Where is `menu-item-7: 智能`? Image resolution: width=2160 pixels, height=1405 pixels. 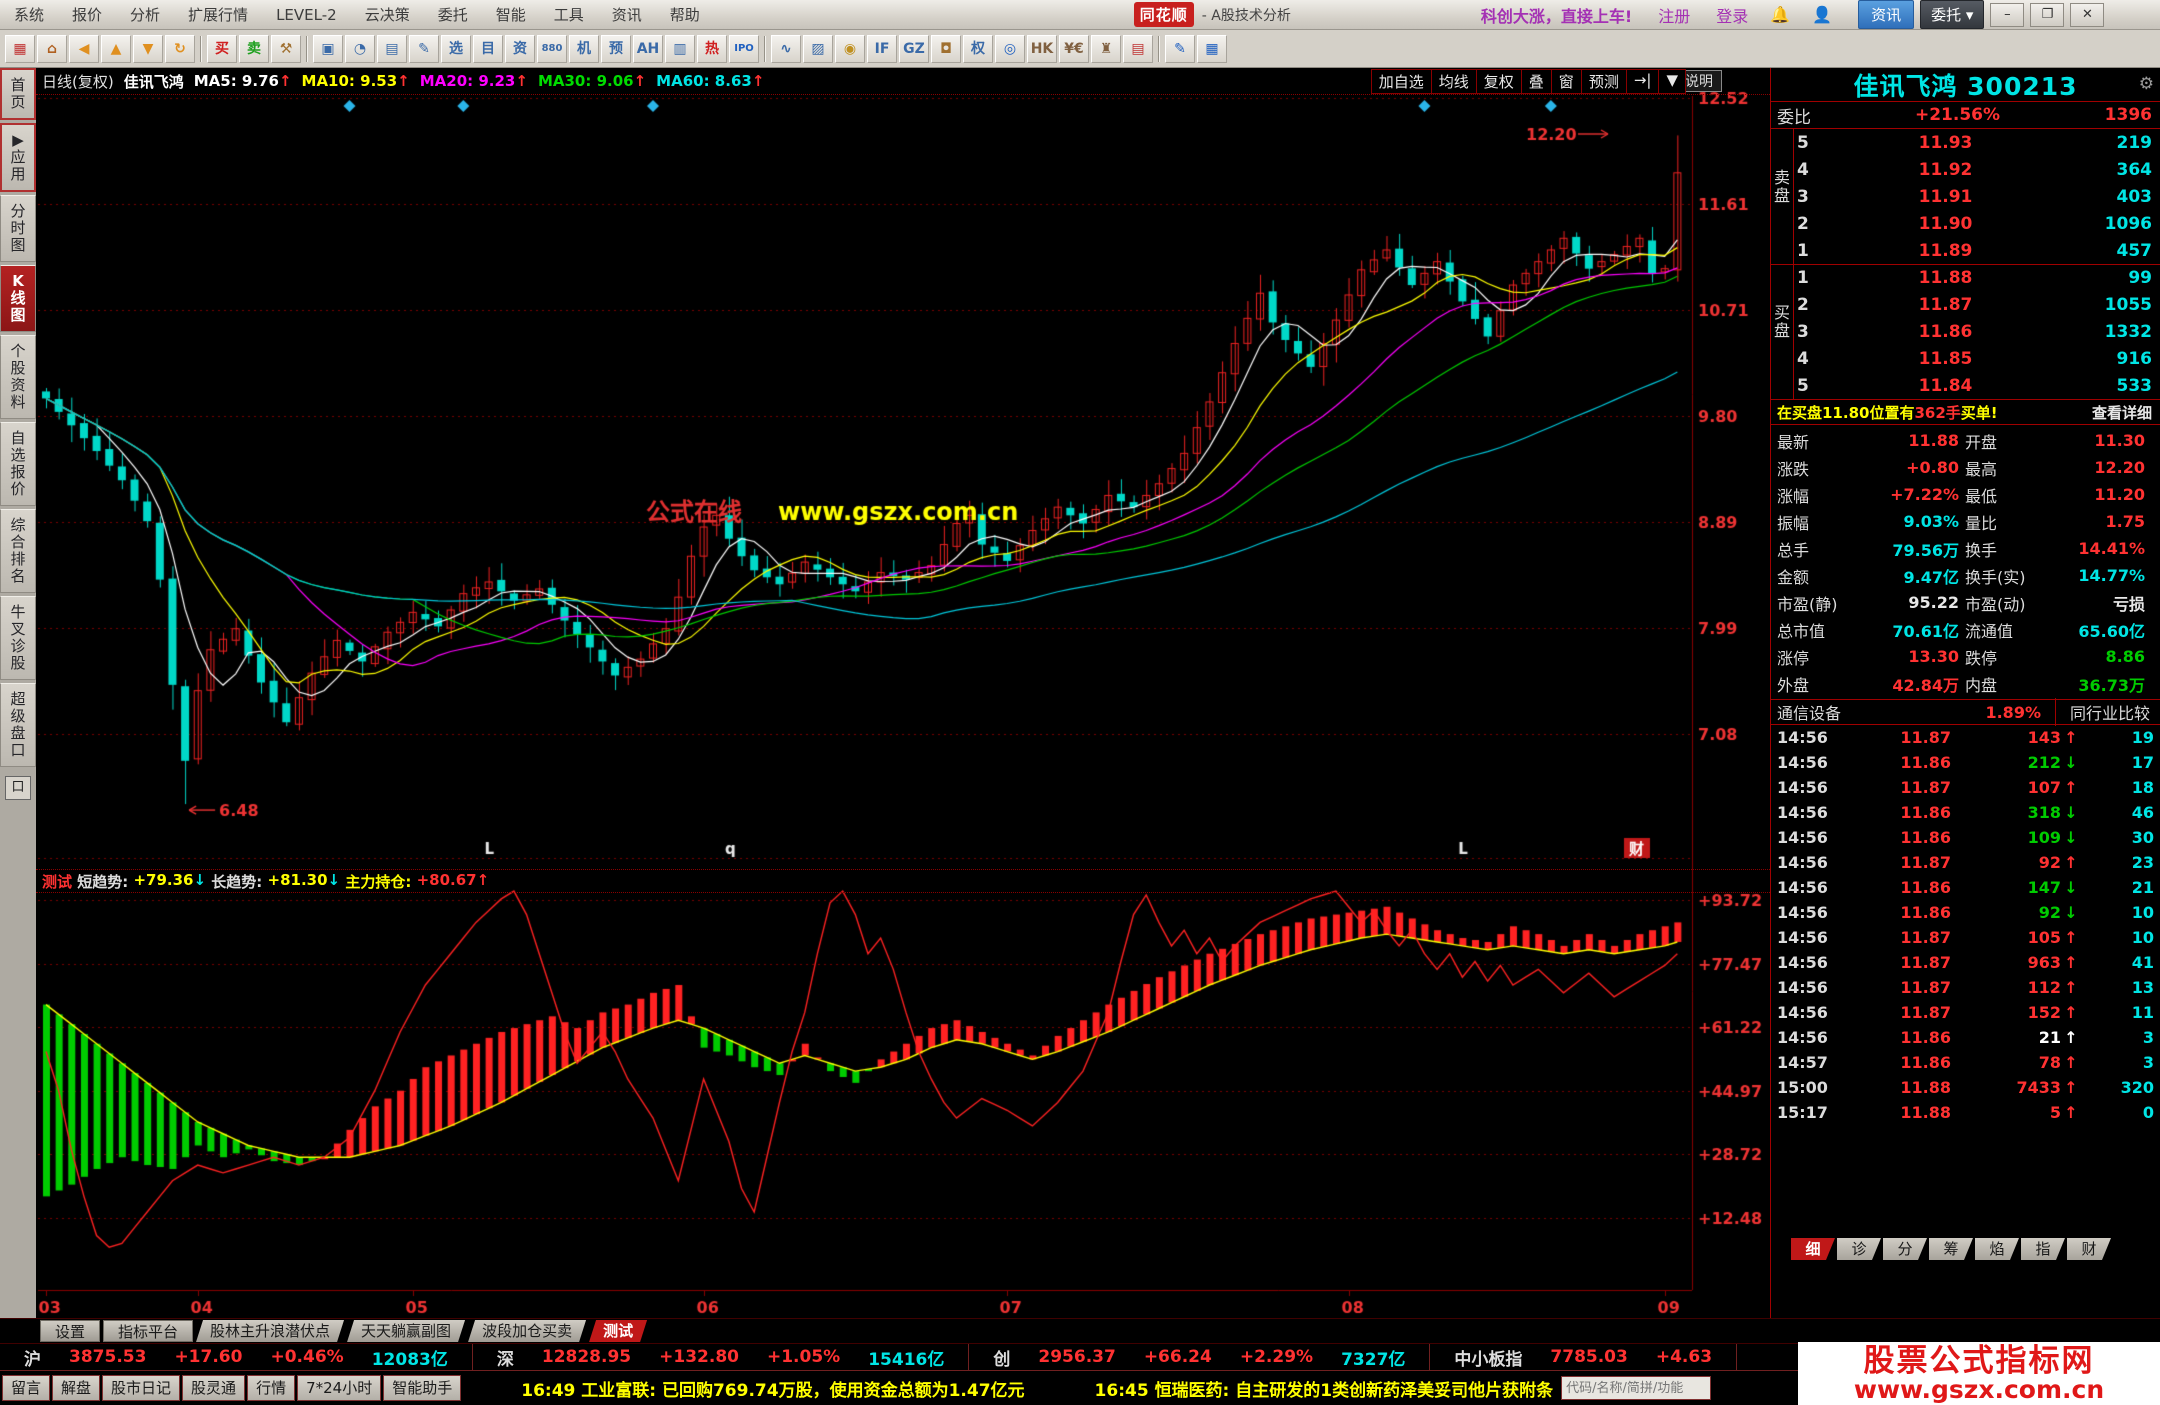 menu-item-7: 智能 is located at coordinates (511, 15).